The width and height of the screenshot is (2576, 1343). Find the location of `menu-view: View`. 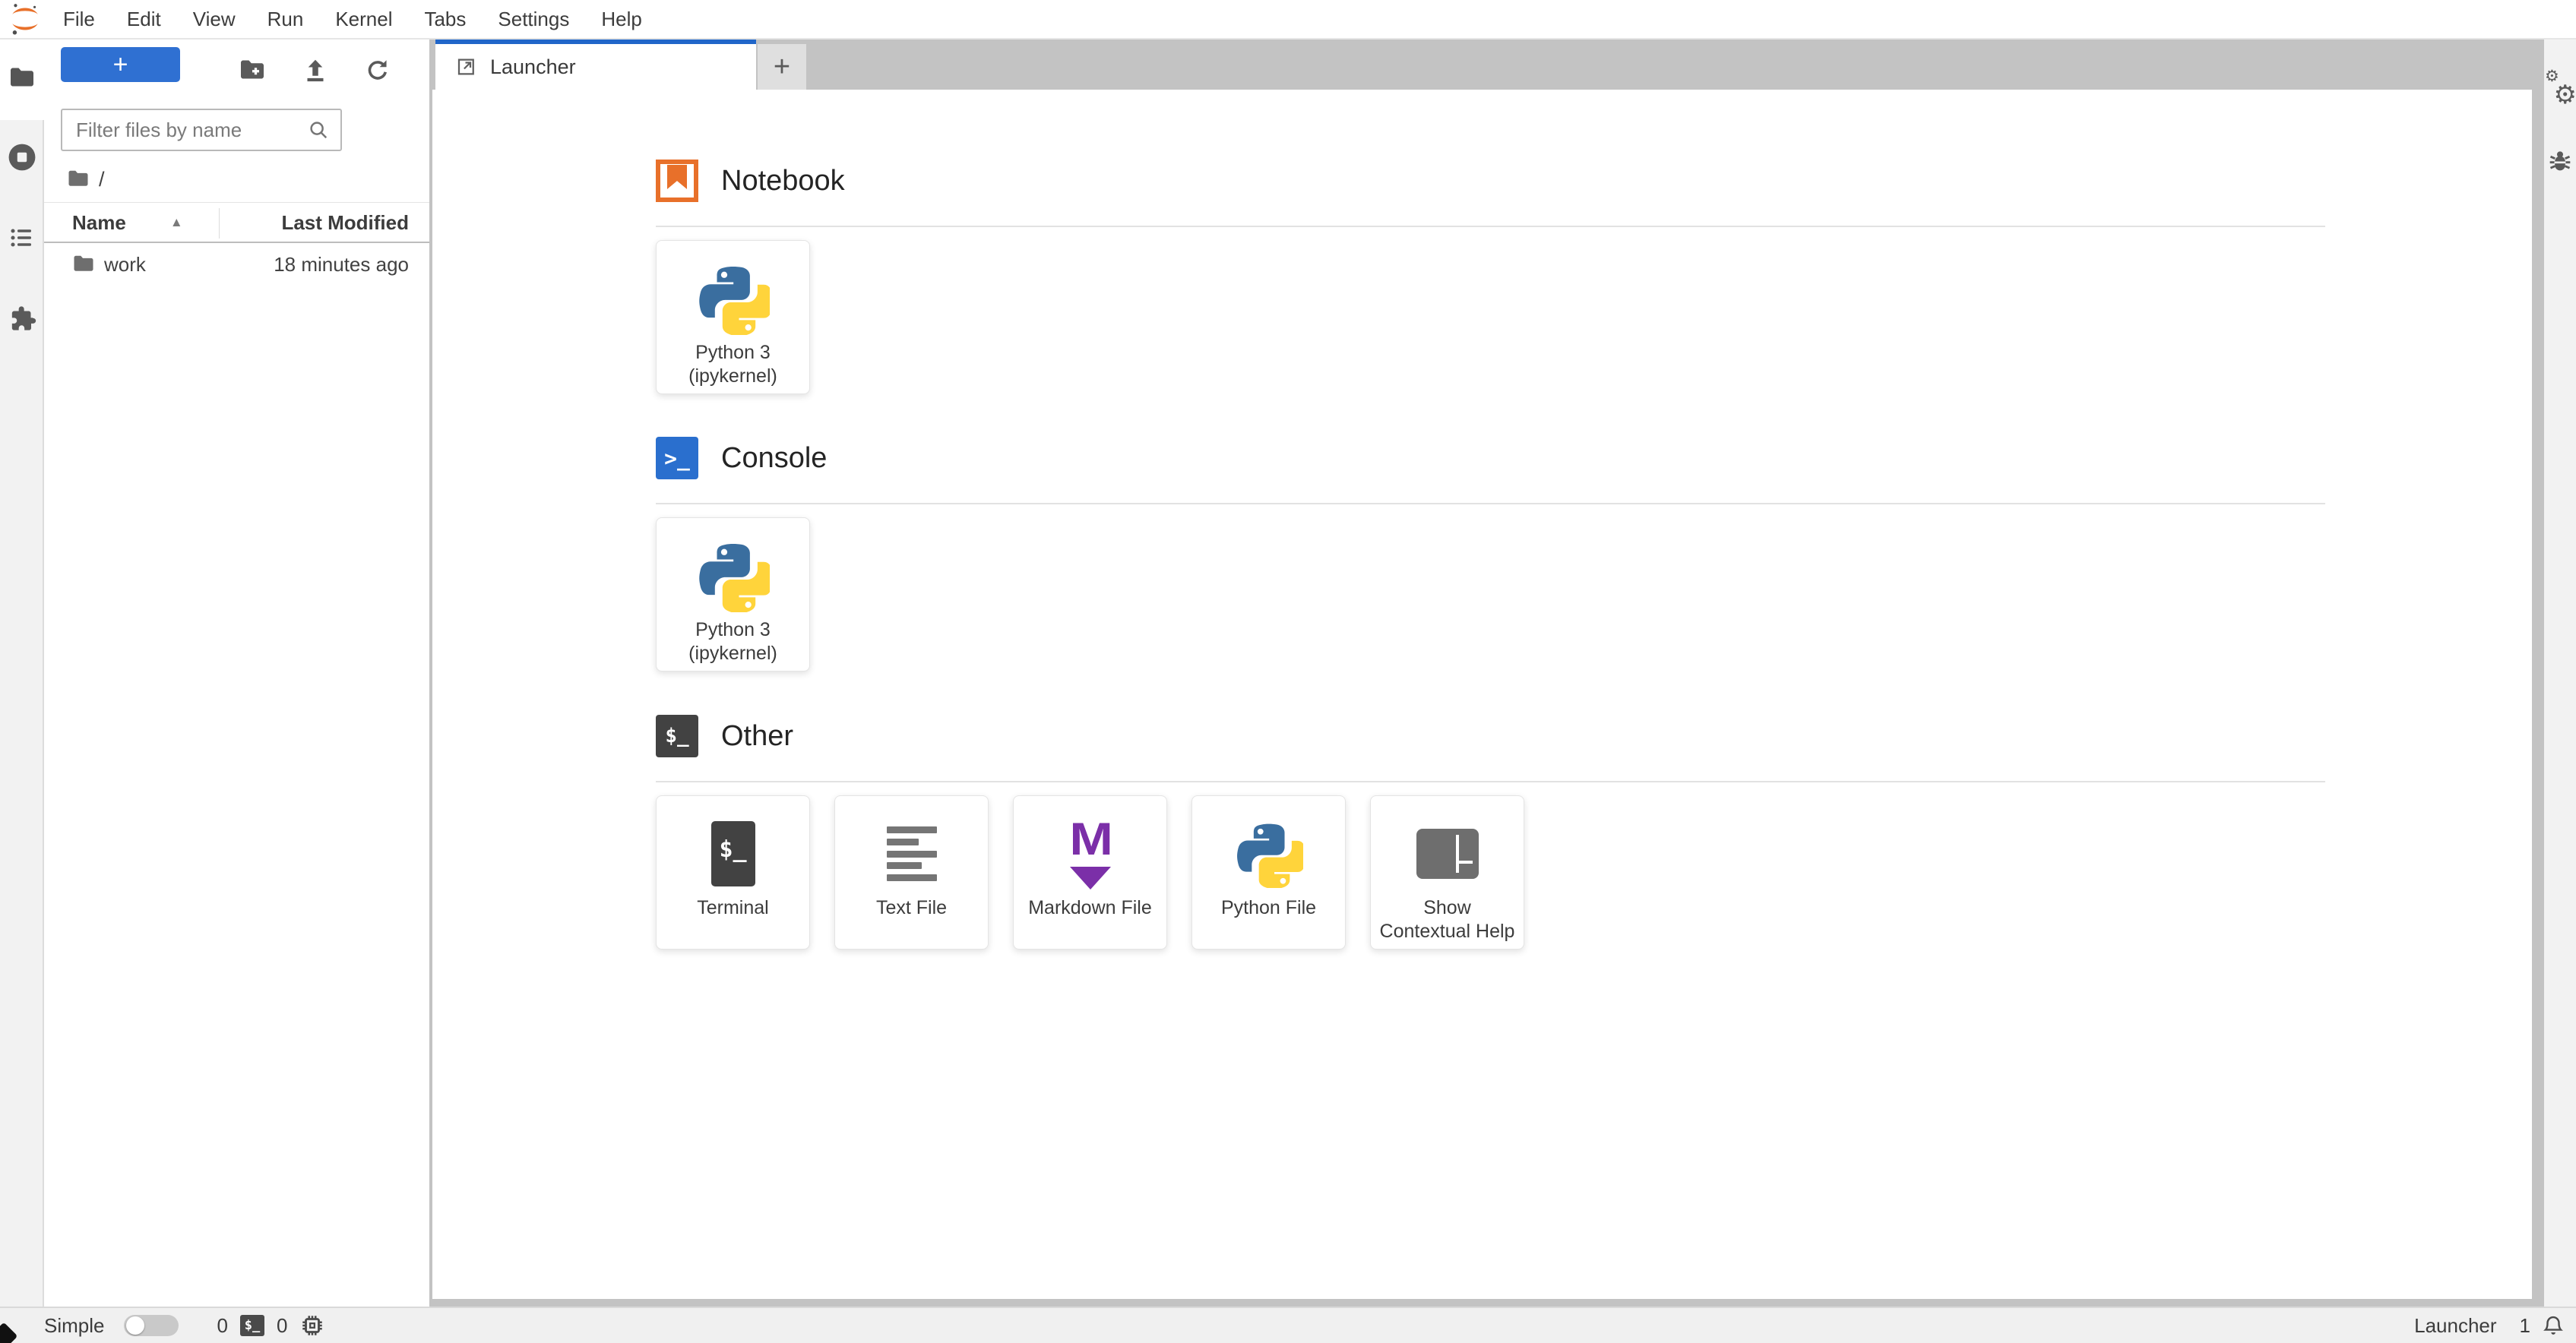

menu-view: View is located at coordinates (214, 19).